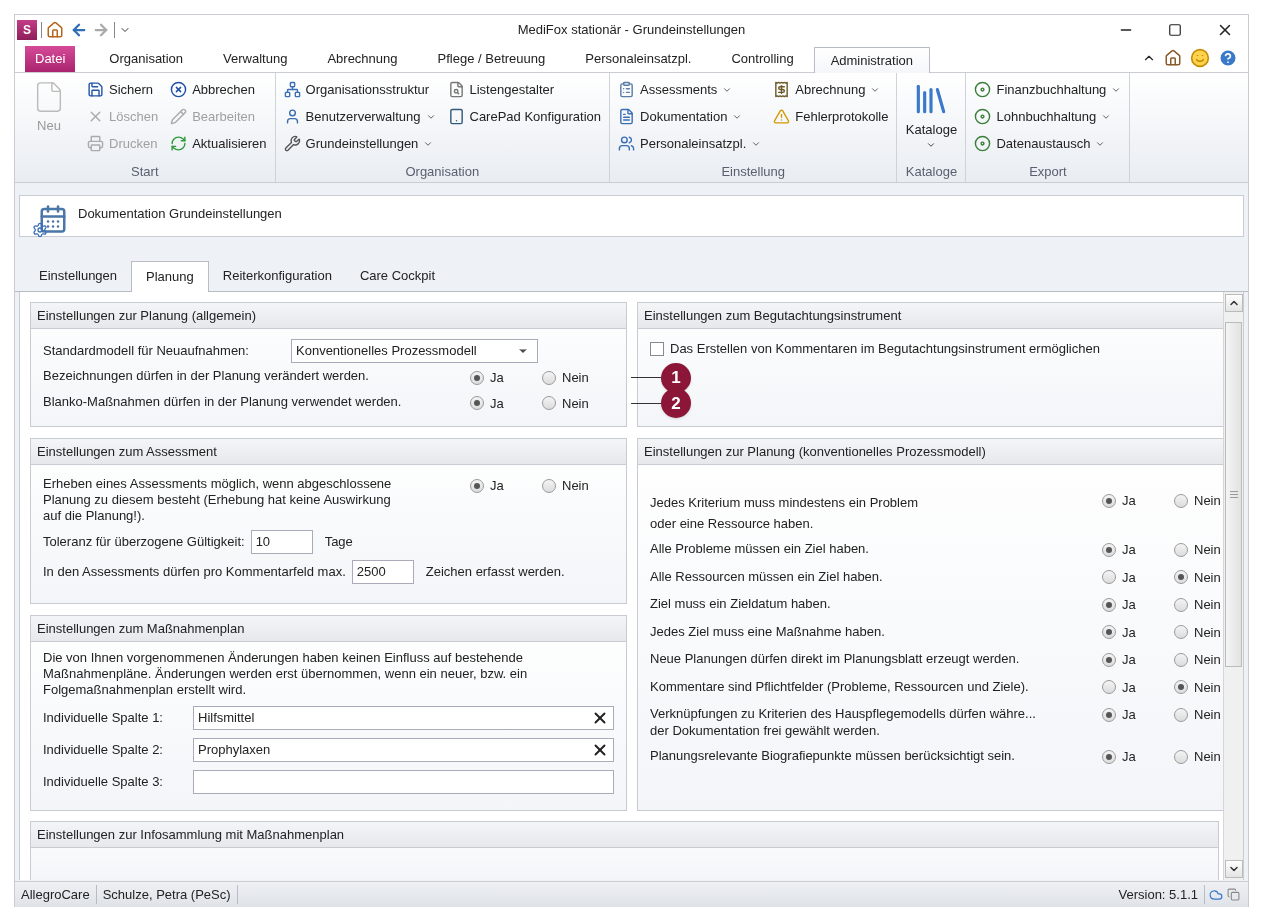 Image resolution: width=1263 pixels, height=907 pixels. Describe the element at coordinates (328, 629) in the screenshot. I see `panel-header: Einstellungen zum Maßnahmenplan` at that location.